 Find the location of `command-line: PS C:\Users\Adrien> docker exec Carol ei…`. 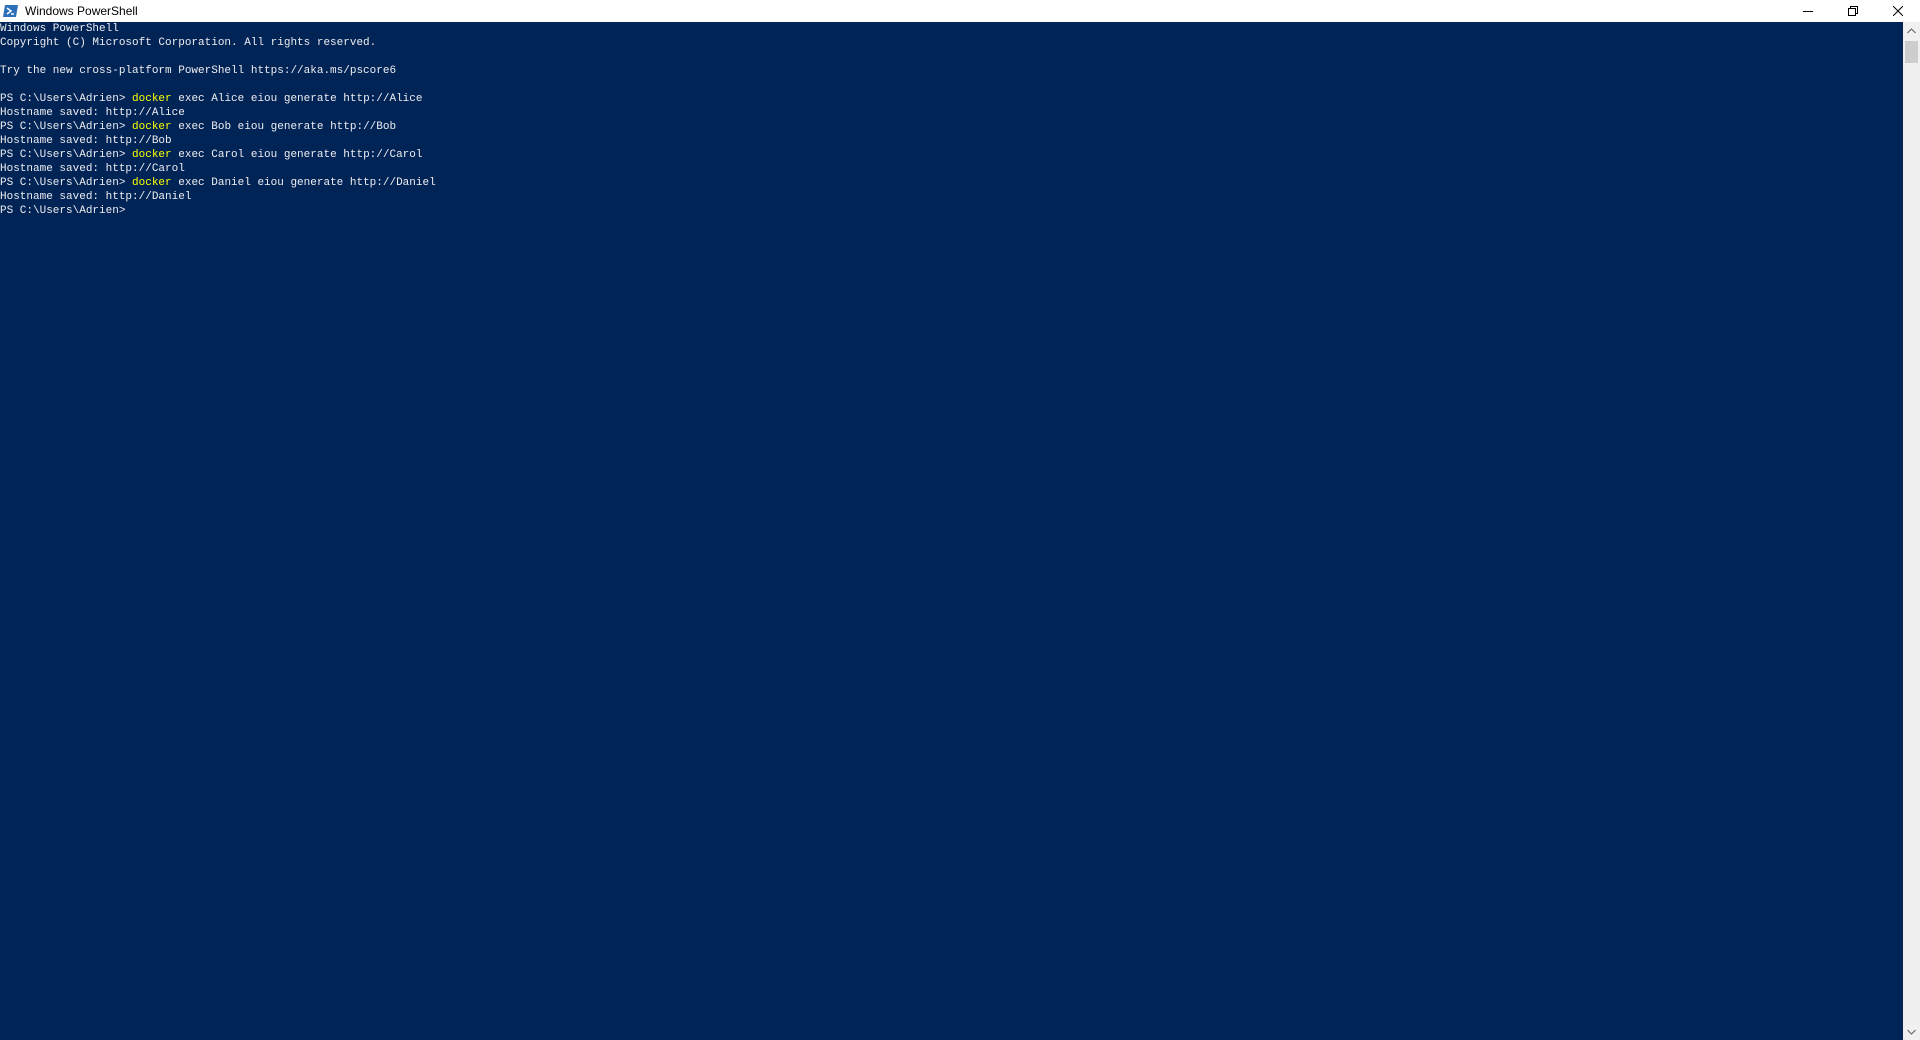

command-line: PS C:\Users\Adrien> docker exec Carol ei… is located at coordinates (951, 155).